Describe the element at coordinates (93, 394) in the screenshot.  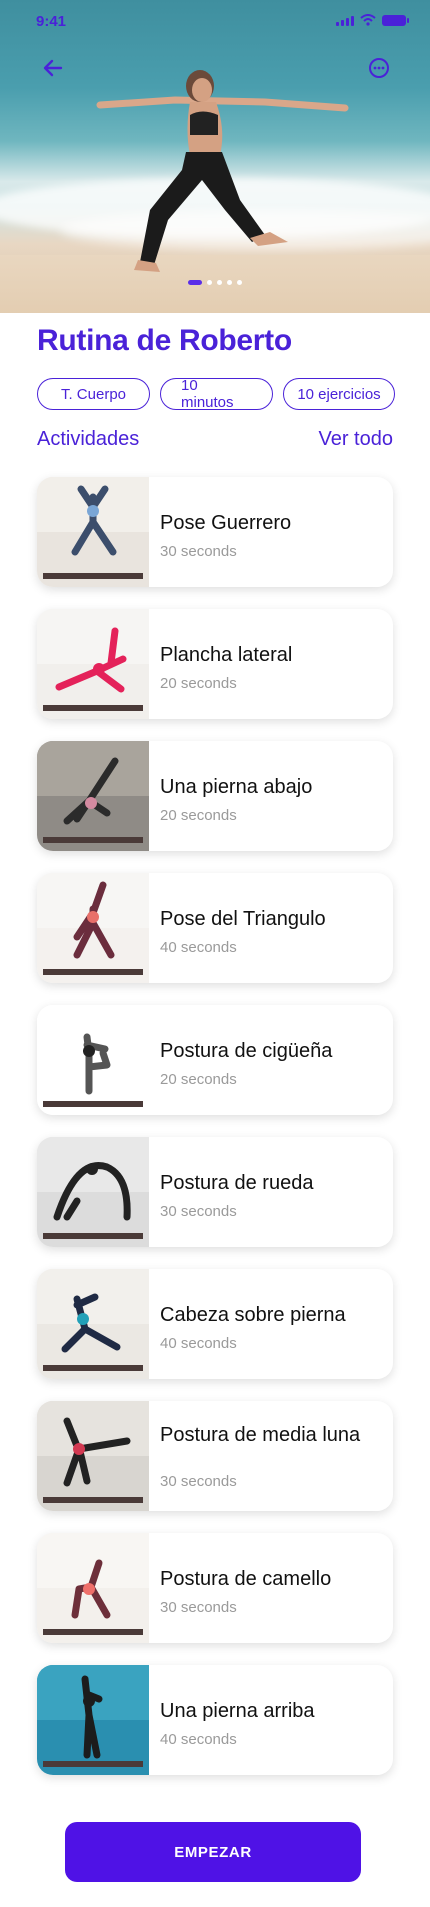
I see `tag-body: T. Cuerpo` at that location.